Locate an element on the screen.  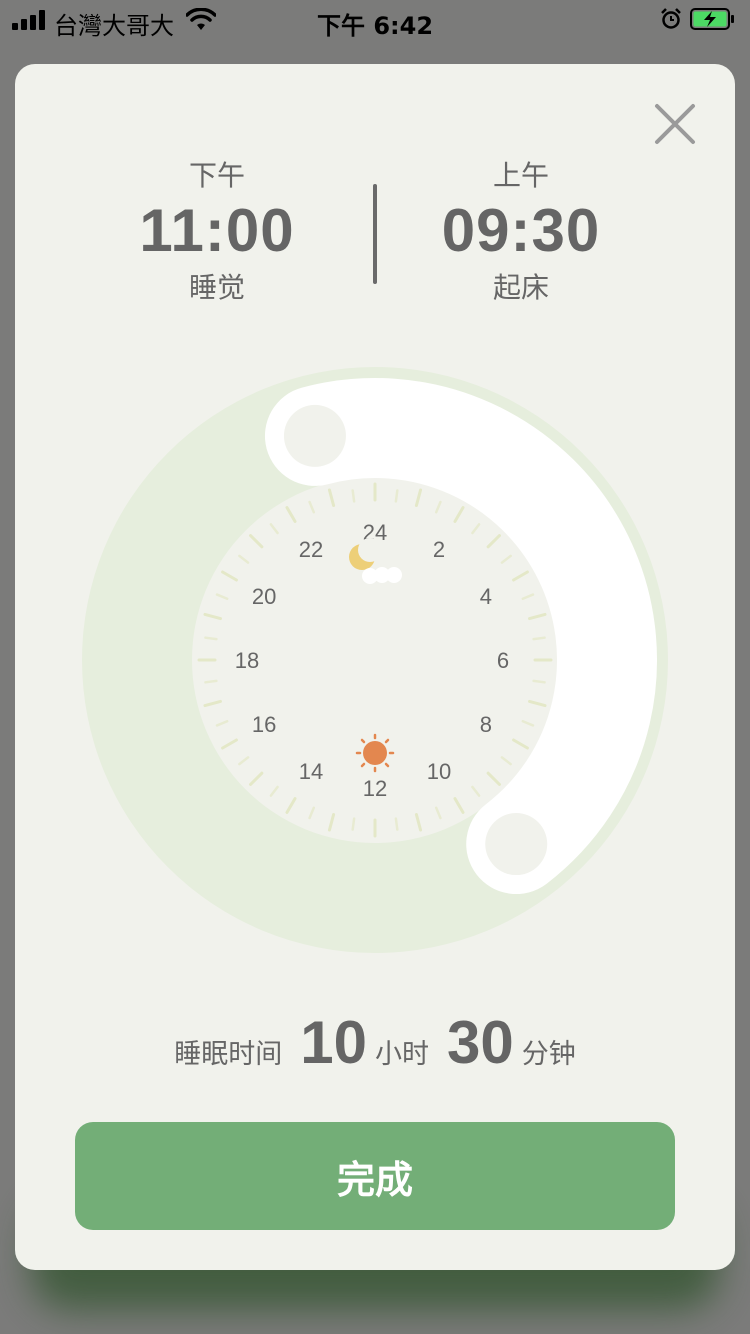
hour-label: 12 is located at coordinates (375, 788).